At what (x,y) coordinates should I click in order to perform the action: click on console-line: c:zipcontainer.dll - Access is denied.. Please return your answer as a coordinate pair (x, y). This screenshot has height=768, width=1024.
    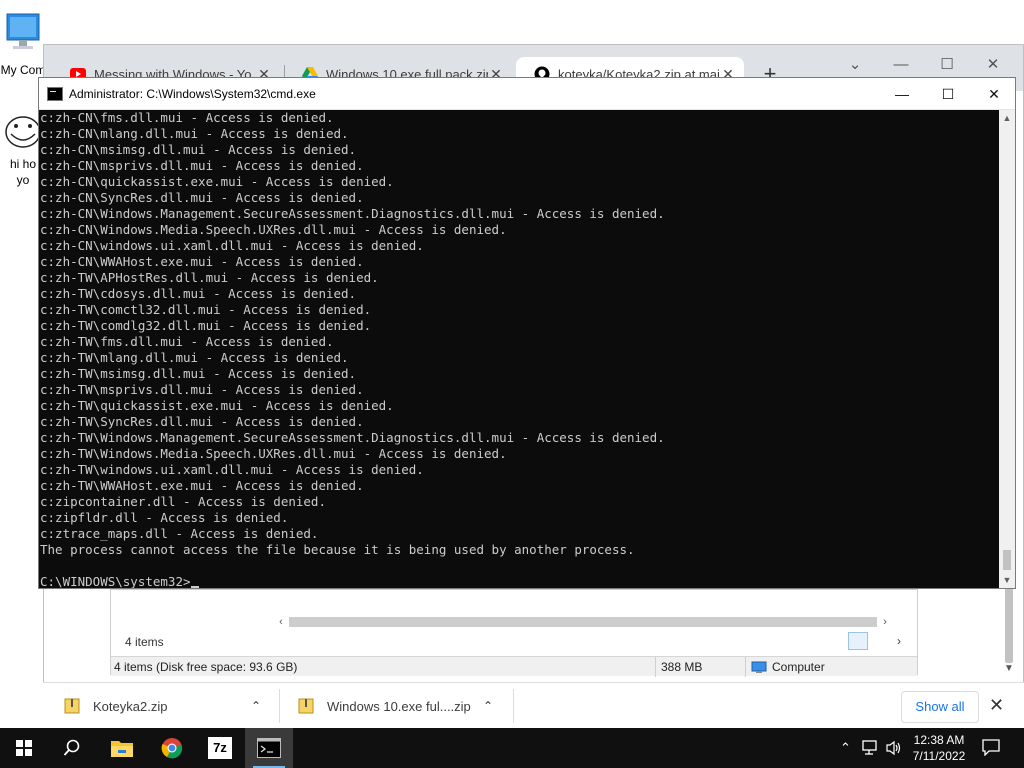
    Looking at the image, I should click on (183, 501).